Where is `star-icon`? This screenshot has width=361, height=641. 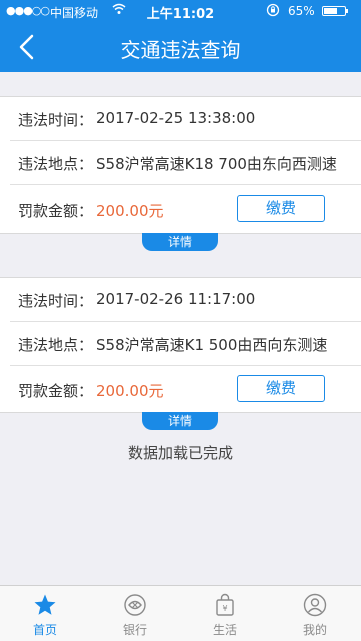
star-icon is located at coordinates (45, 605).